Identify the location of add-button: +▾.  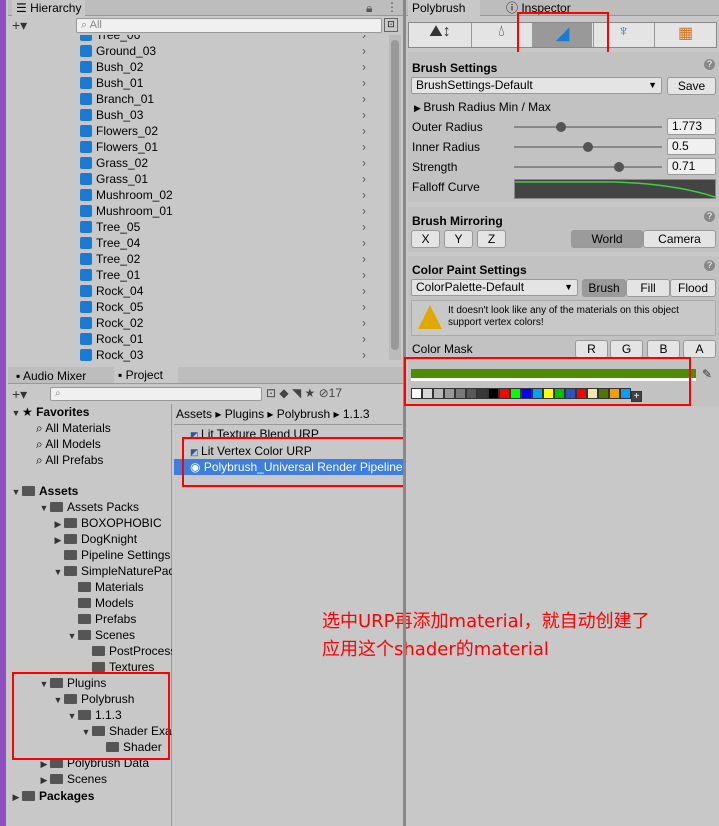
(19, 25).